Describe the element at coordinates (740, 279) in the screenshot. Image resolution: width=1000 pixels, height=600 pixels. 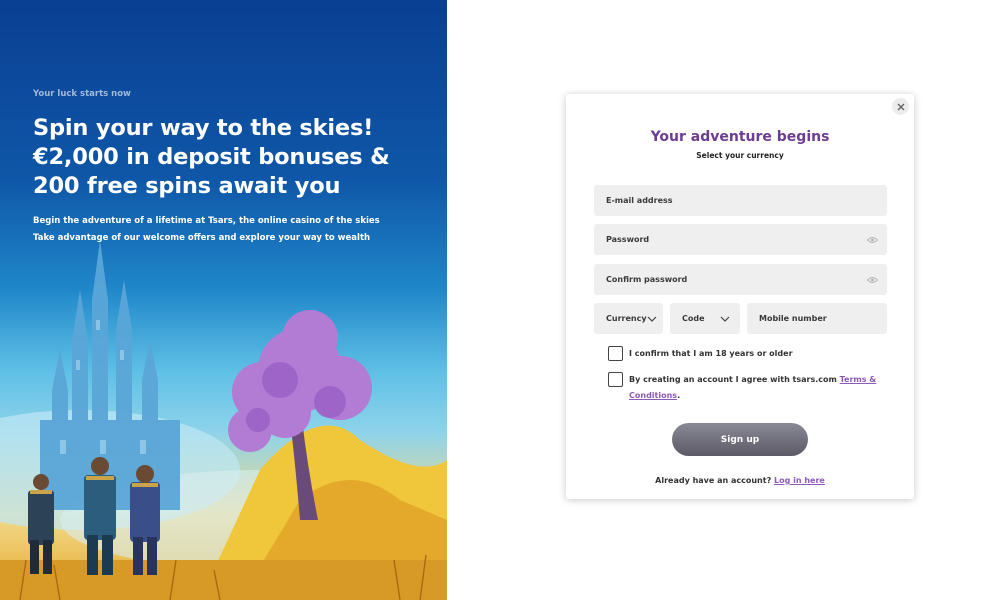
I see `confirm-password-field: Confirm password` at that location.